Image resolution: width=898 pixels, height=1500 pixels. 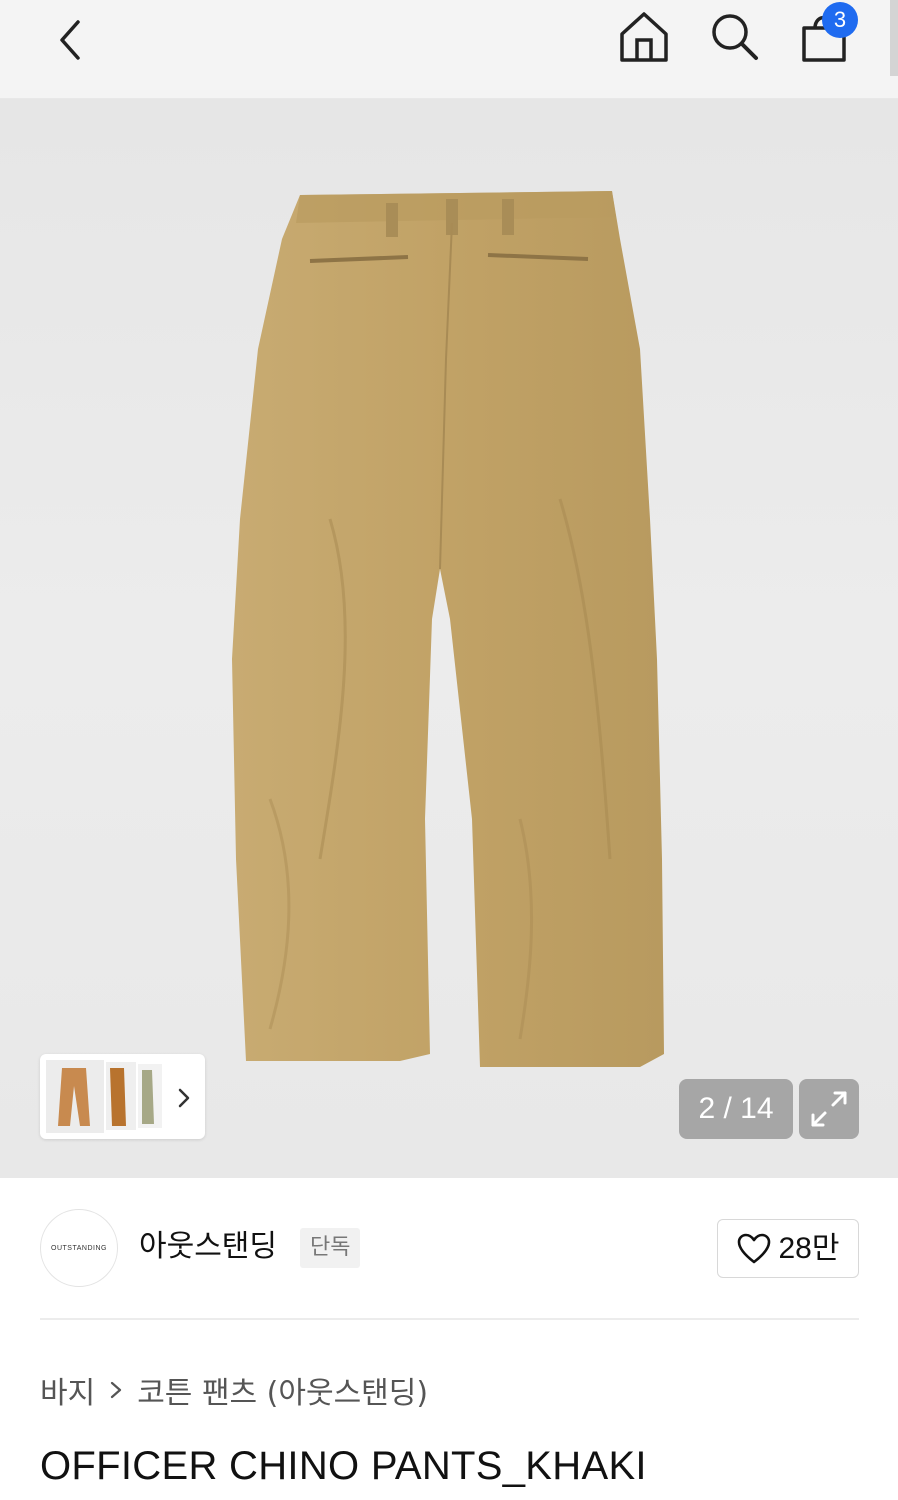 I want to click on color-variant-thumbnails, so click(x=104, y=1096).